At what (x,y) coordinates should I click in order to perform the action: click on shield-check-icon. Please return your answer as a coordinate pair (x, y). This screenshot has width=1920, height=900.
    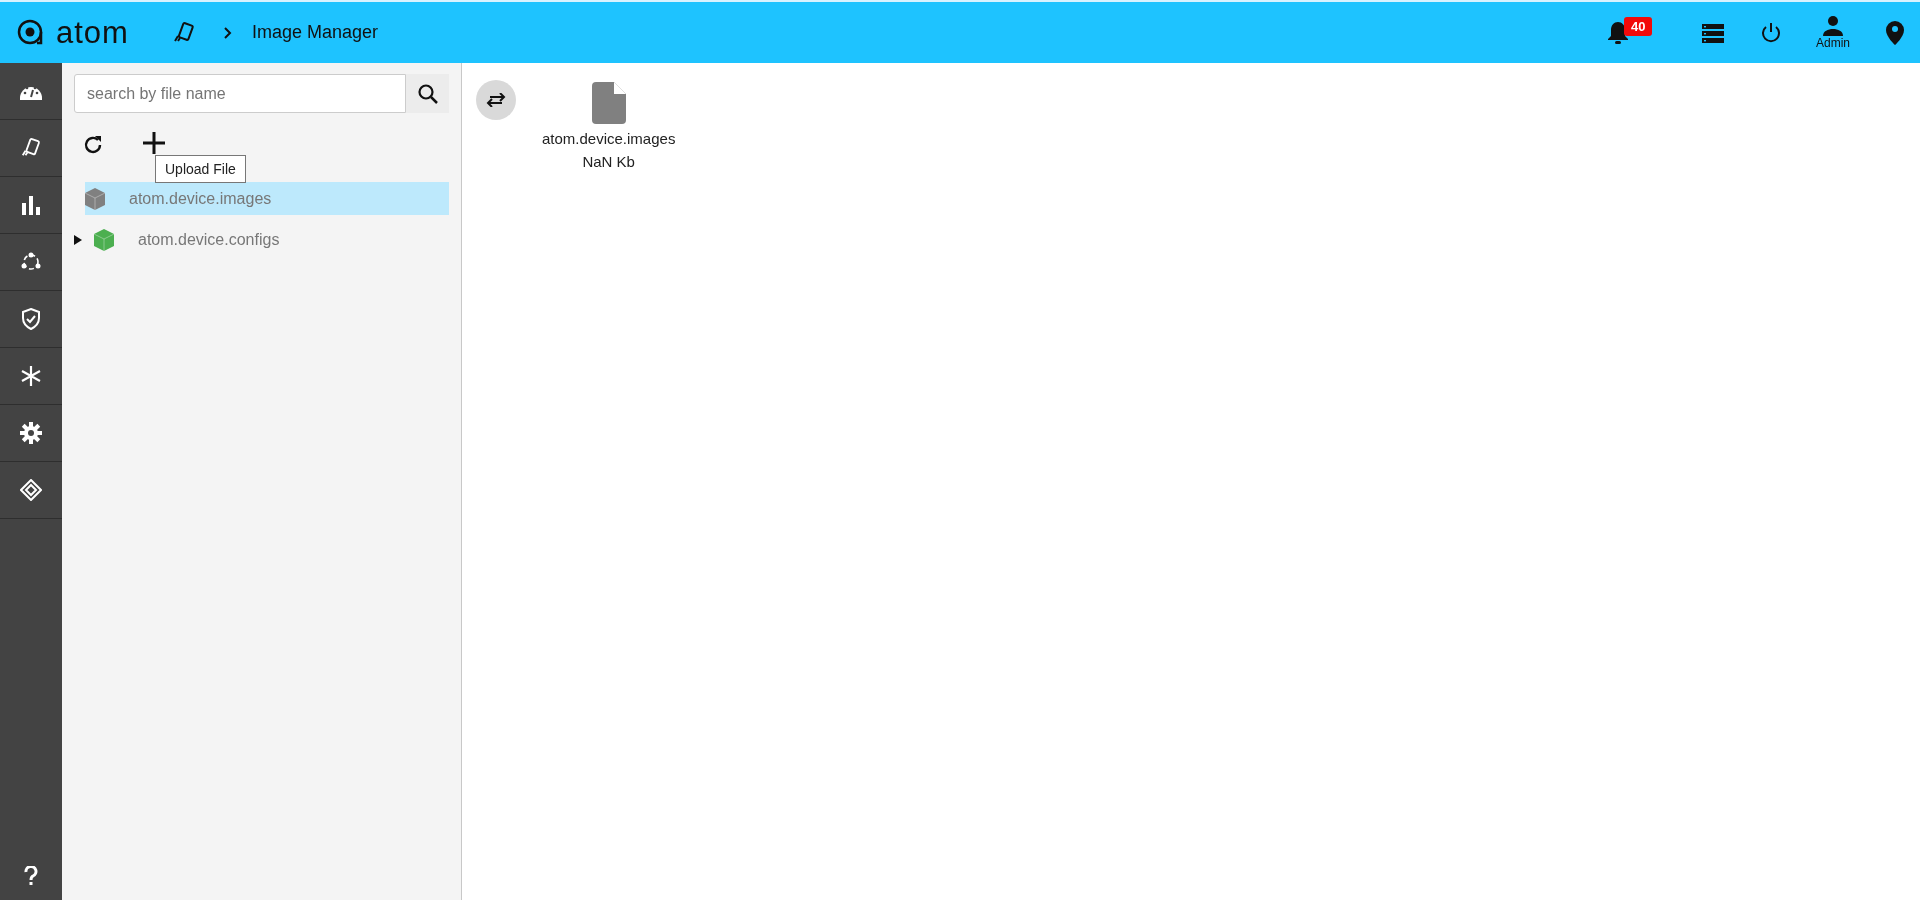
    Looking at the image, I should click on (31, 319).